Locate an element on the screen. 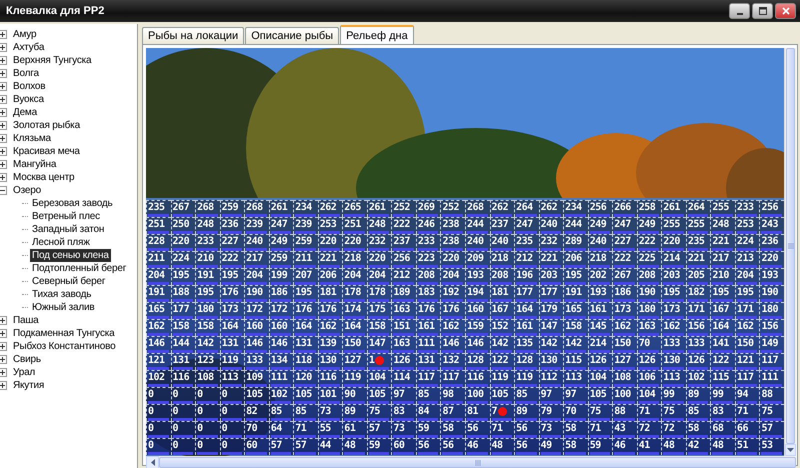  depth-value: 59 is located at coordinates (596, 445).